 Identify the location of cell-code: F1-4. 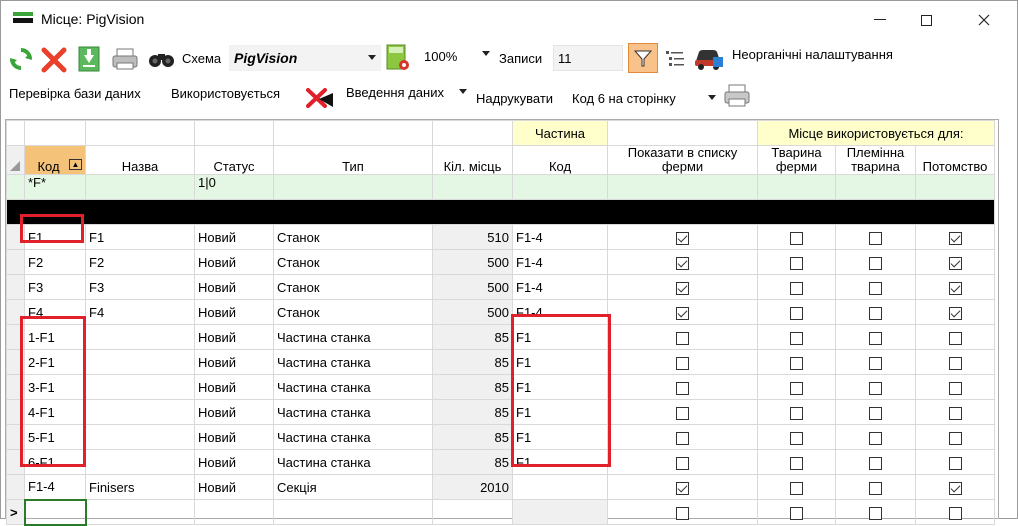
(55, 487).